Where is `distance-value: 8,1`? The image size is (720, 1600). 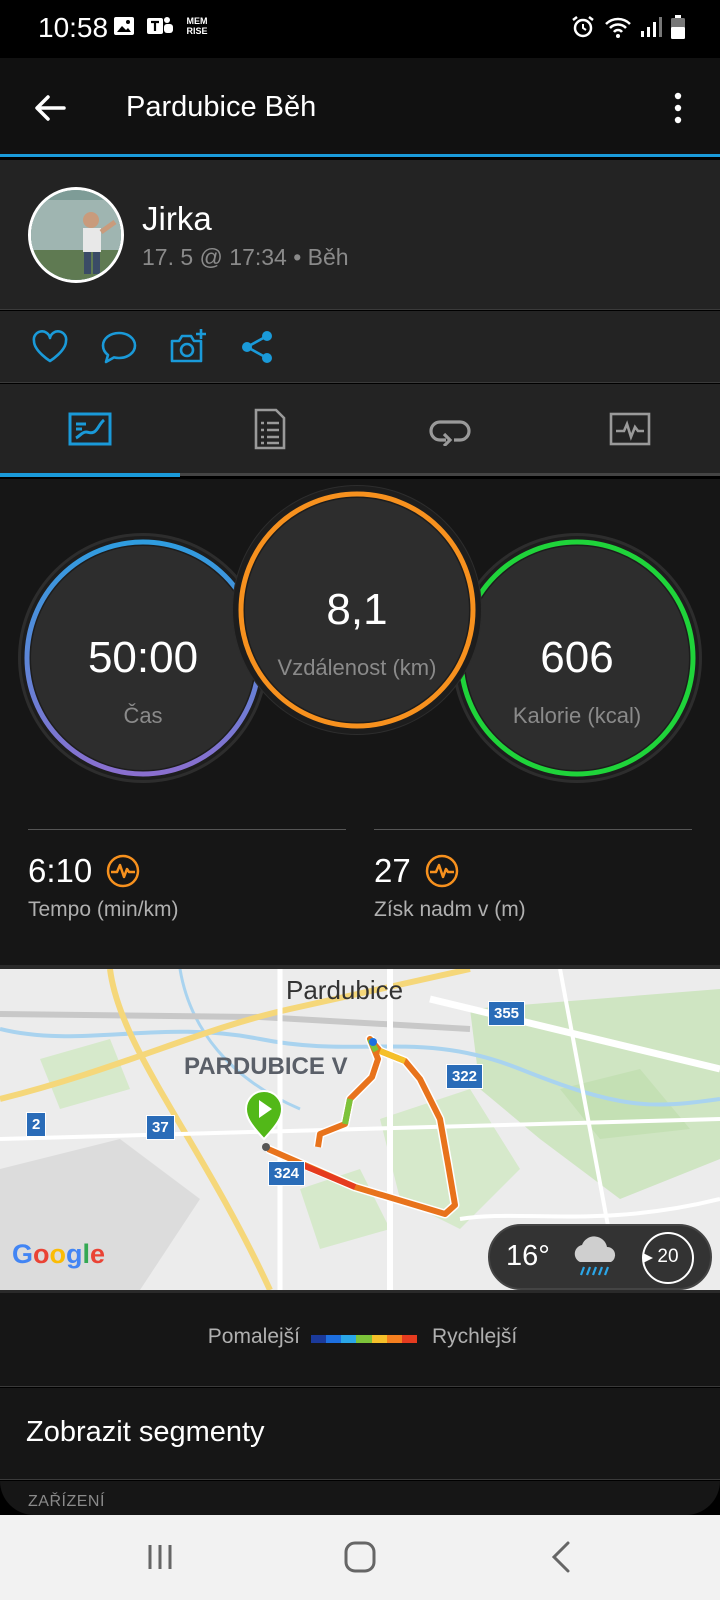 distance-value: 8,1 is located at coordinates (357, 609).